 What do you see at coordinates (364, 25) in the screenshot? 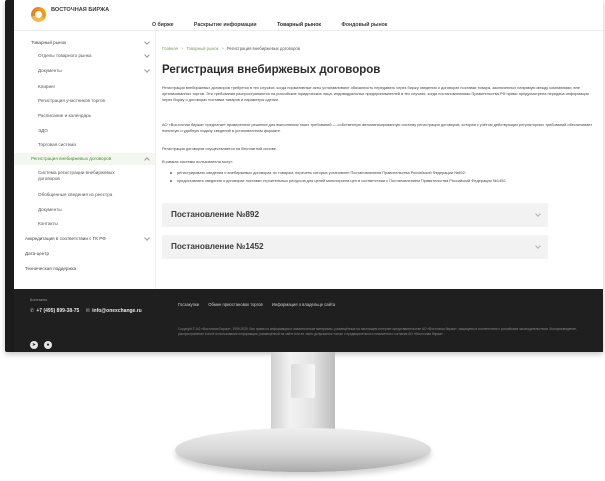
I see `nav-link-stock-market: Фондовый рынок` at bounding box center [364, 25].